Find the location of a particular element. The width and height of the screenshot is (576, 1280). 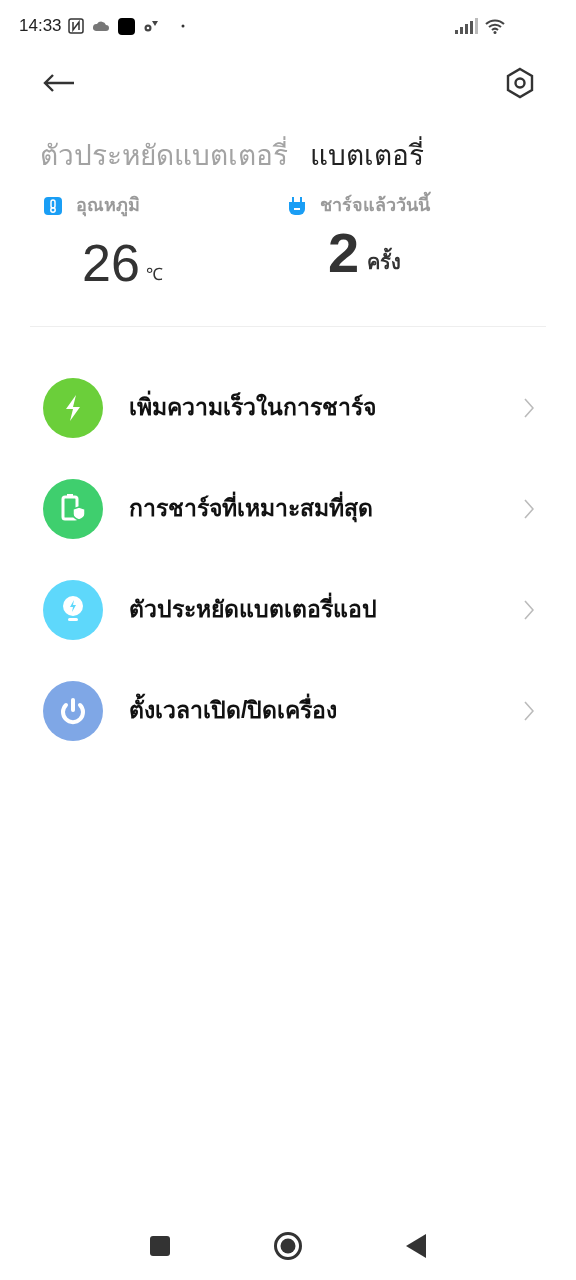

menu-item: ตัวประหยัดแบตเตอรี่แอป is located at coordinates (288, 609).